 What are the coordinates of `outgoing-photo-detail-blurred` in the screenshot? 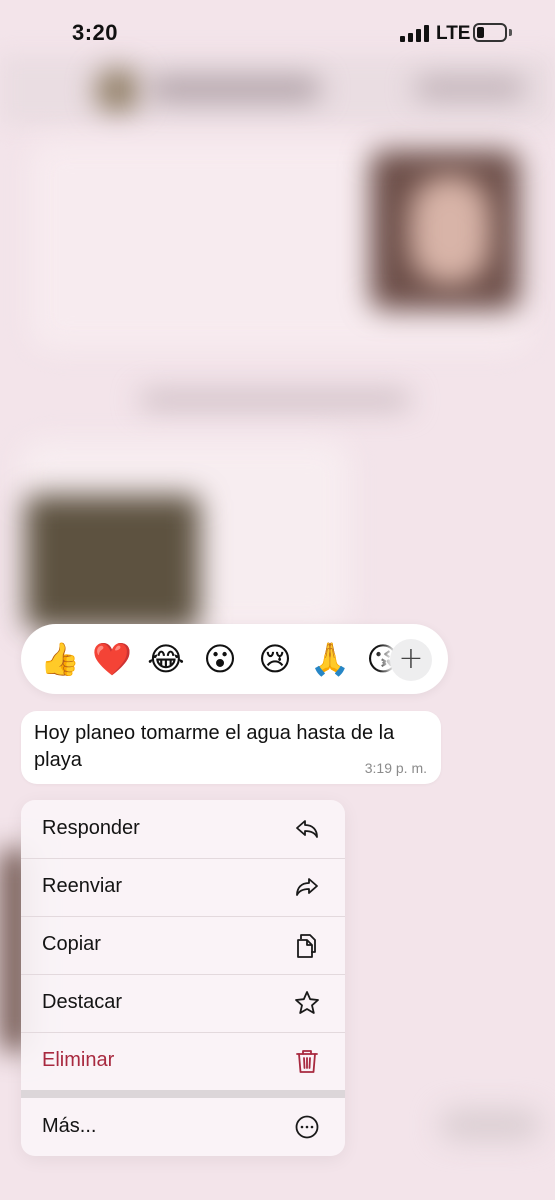 It's located at (450, 230).